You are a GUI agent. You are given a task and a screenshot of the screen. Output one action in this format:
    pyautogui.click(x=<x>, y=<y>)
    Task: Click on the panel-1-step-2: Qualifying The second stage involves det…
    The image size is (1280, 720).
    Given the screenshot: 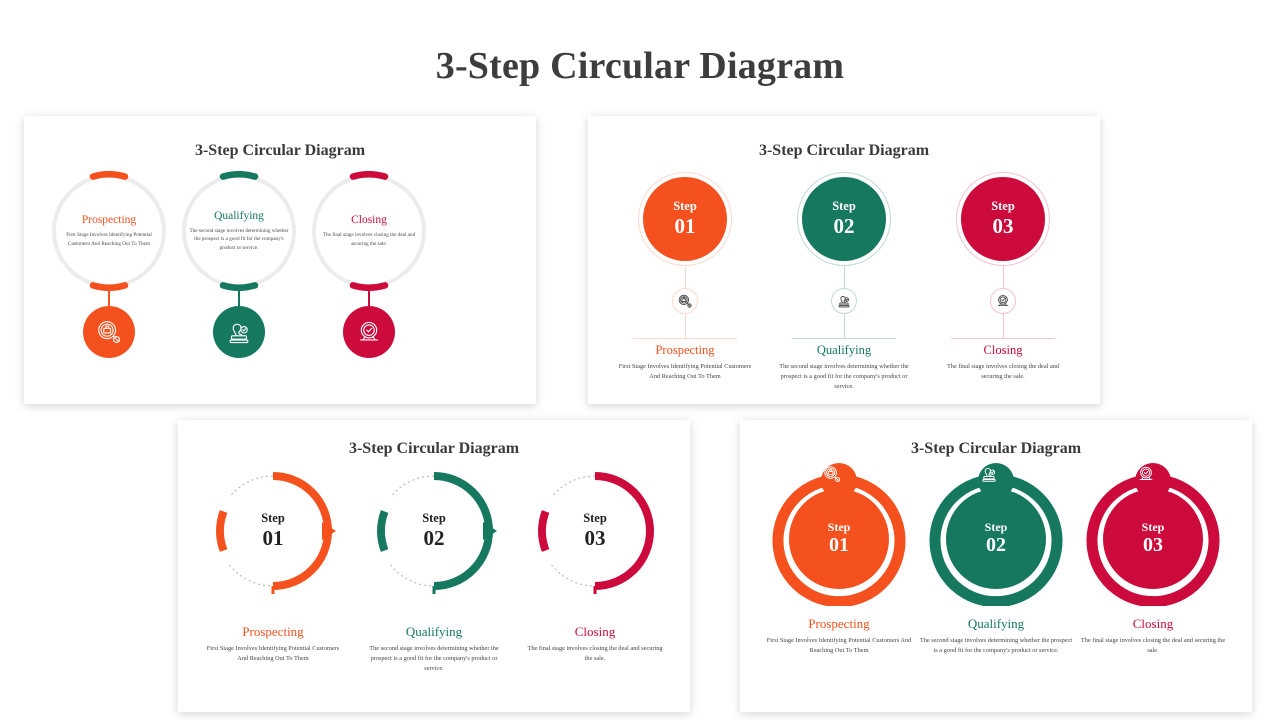 What is the action you would take?
    pyautogui.click(x=239, y=264)
    